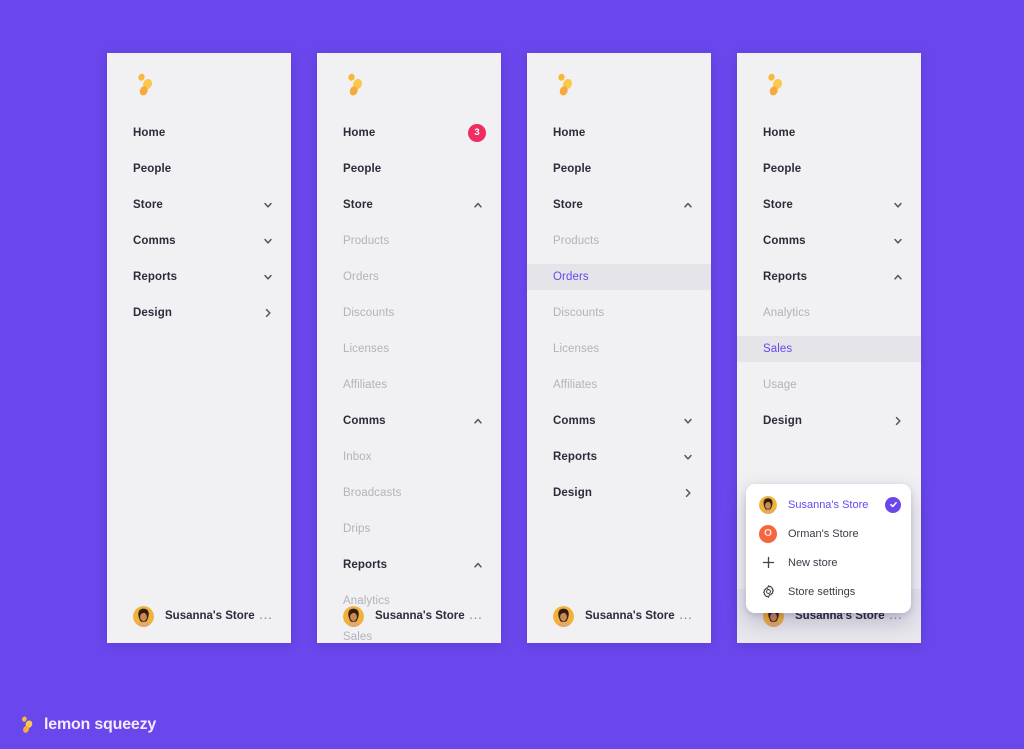 Image resolution: width=1024 pixels, height=749 pixels. What do you see at coordinates (784, 241) in the screenshot?
I see `nav-item-label: Comms` at bounding box center [784, 241].